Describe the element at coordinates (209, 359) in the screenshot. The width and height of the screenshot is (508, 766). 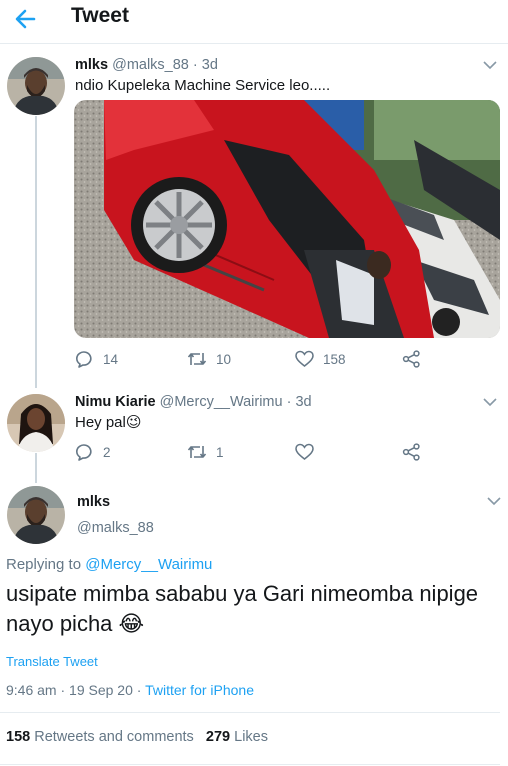
I see `retweet-button: 10` at that location.